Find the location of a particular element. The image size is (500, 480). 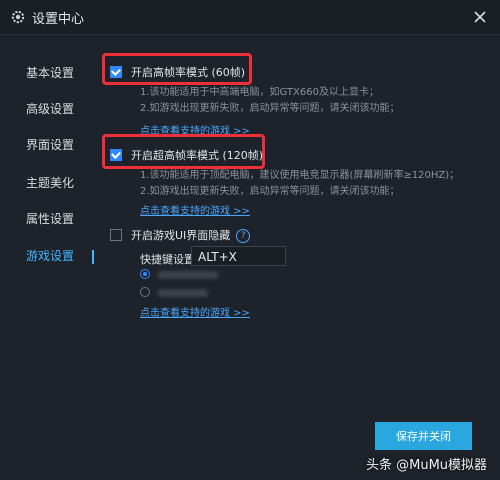

ui-hide-checkbox is located at coordinates (116, 235).